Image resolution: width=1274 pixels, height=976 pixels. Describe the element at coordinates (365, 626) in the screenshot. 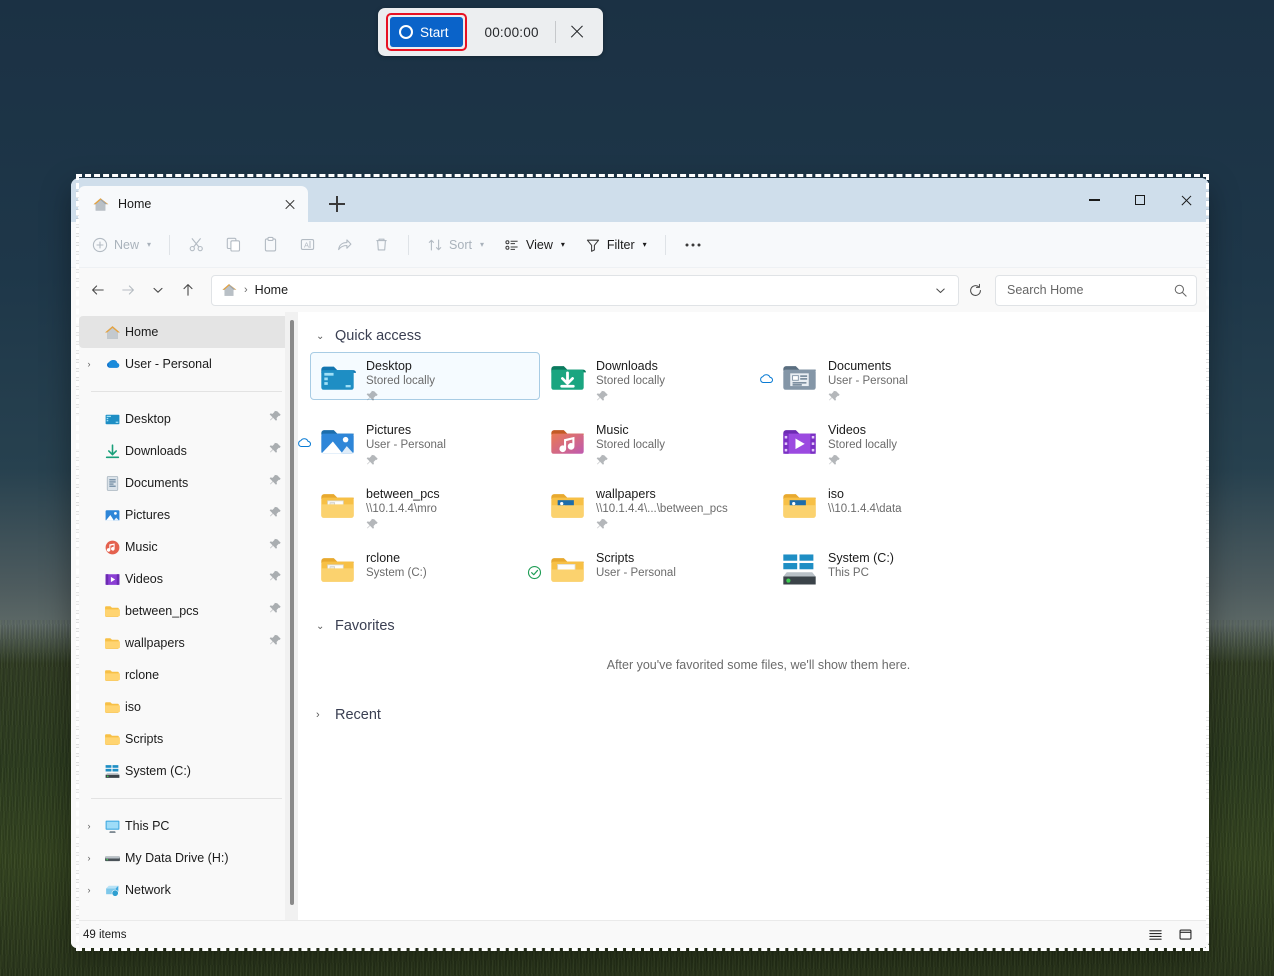

I see `favorites-title: Favorites` at that location.